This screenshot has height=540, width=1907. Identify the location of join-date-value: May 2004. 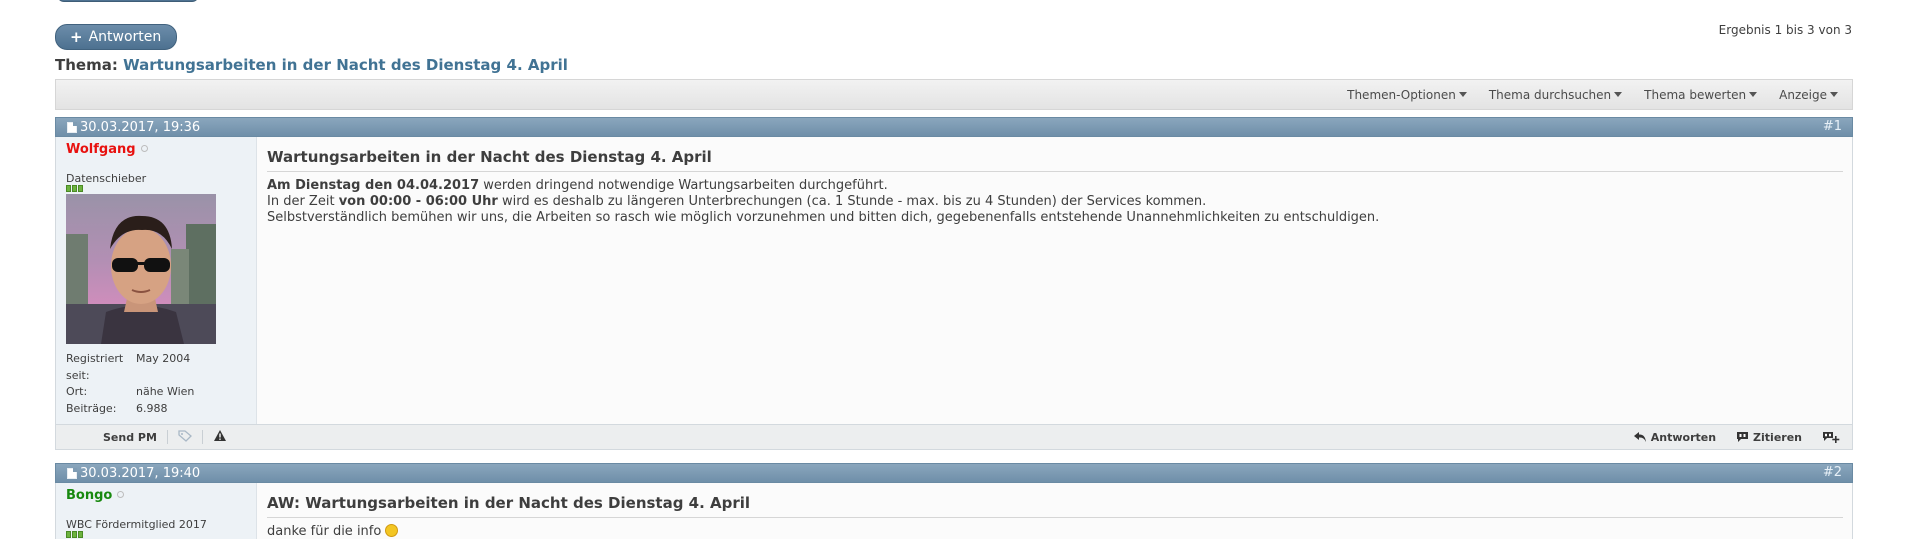
(163, 358).